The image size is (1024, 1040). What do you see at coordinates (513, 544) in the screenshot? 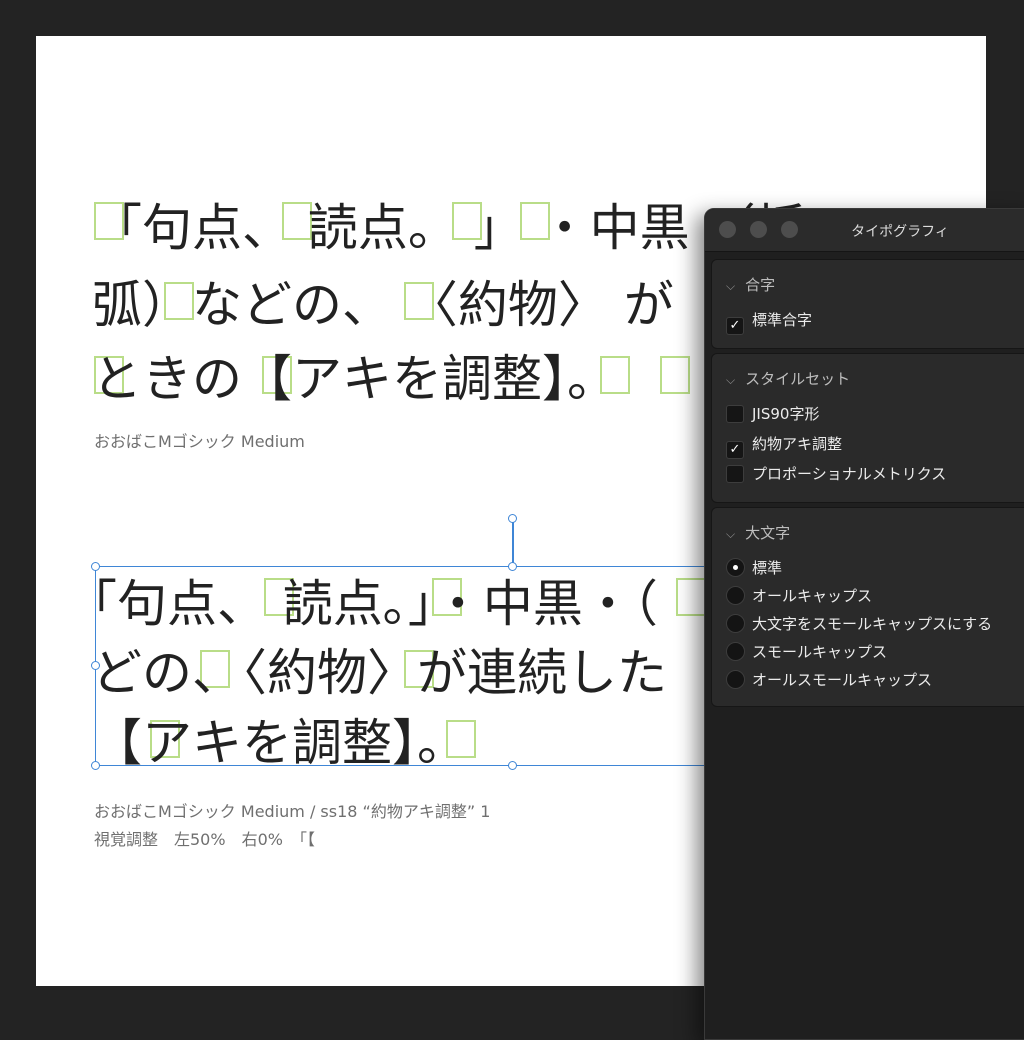
I see `rotation-handle-line` at bounding box center [513, 544].